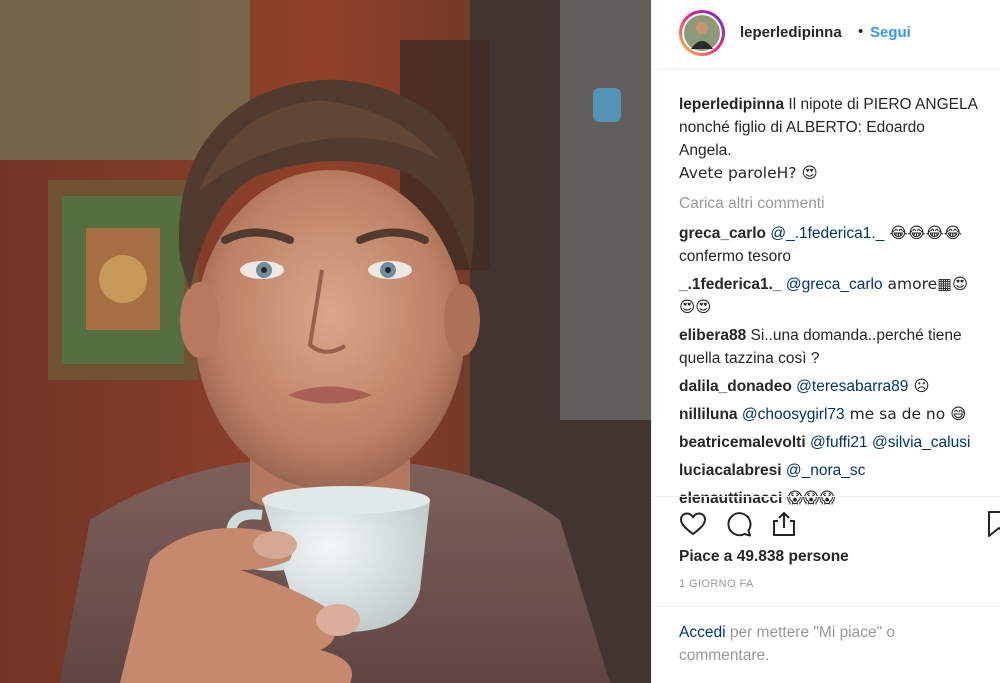  I want to click on comment-mention: @greca_carlo, so click(834, 284).